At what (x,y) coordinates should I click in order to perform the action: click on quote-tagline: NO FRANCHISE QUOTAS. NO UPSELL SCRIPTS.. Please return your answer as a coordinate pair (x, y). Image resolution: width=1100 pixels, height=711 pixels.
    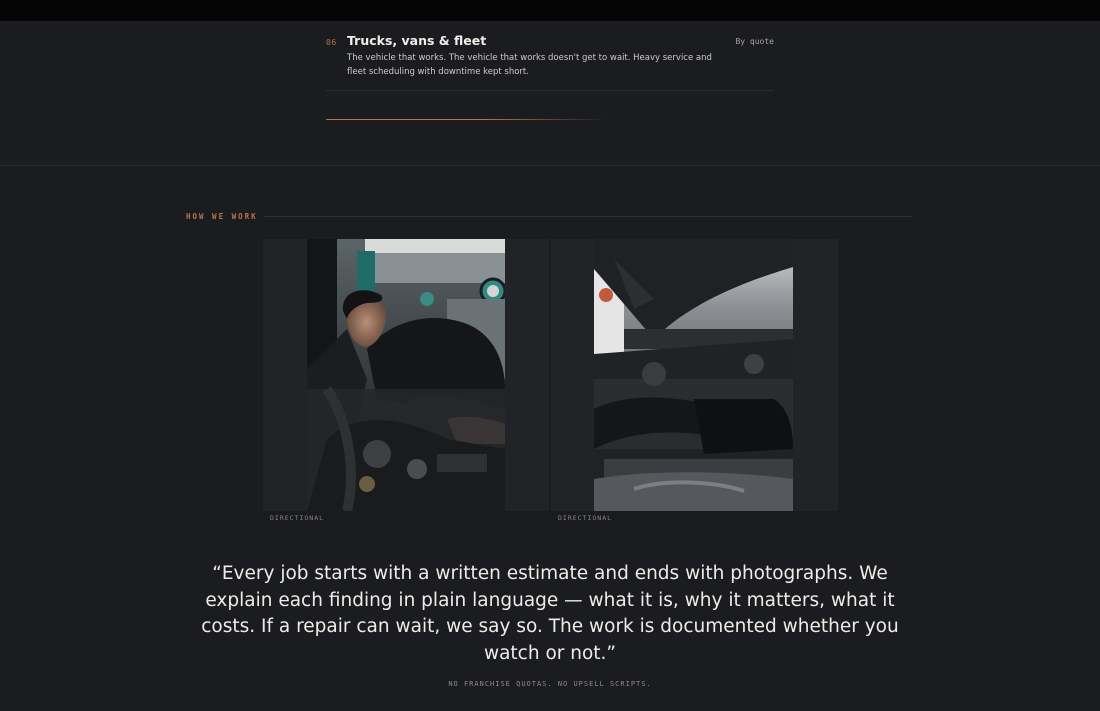
    Looking at the image, I should click on (550, 684).